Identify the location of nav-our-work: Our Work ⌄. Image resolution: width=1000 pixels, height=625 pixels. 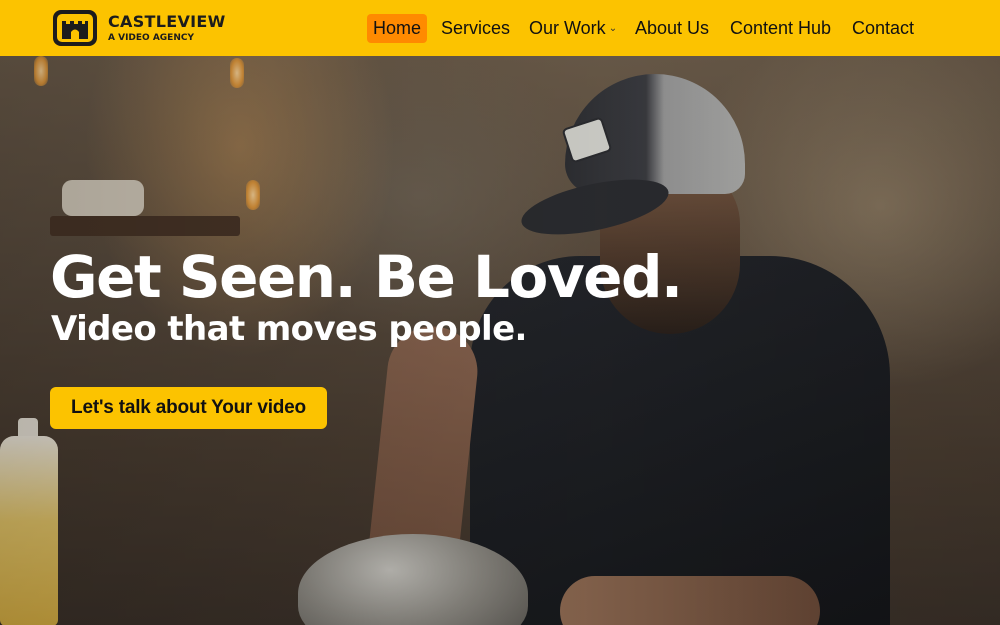
(573, 28).